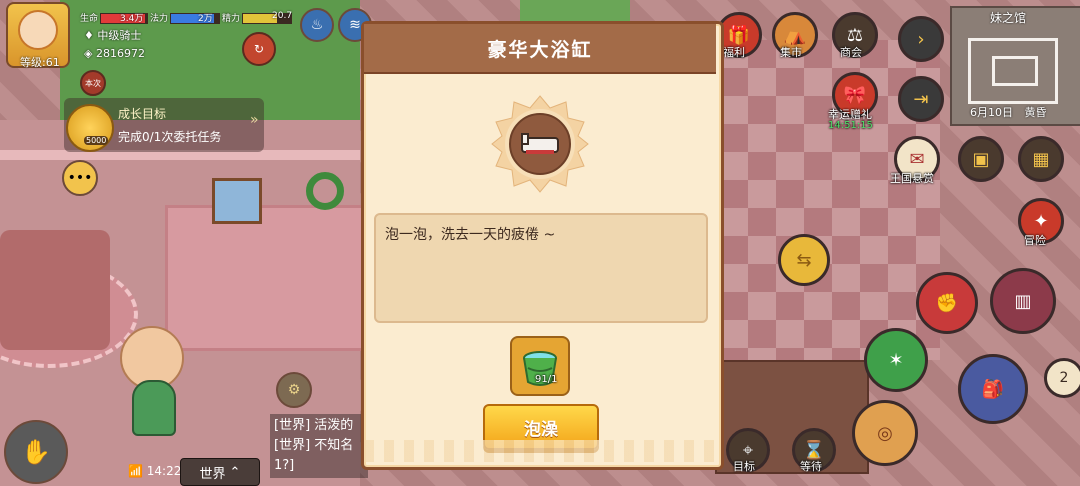  I want to click on chat-log: [世界] 活泼的 [世界] 不知名 1?], so click(319, 446).